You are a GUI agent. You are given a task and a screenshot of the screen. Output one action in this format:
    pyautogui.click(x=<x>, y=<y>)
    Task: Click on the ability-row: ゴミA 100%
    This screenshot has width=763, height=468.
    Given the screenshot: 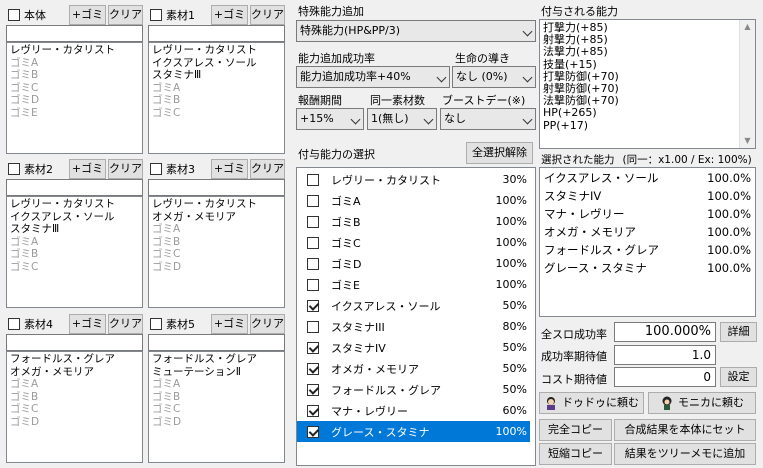 What is the action you would take?
    pyautogui.click(x=413, y=200)
    